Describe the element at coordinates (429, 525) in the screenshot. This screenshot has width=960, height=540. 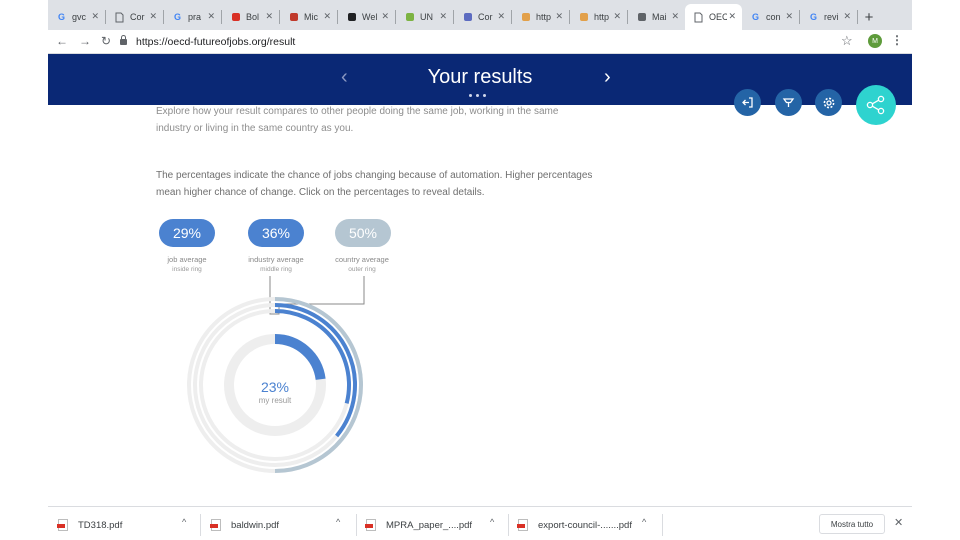
I see `download-filename: MPRA_paper_....pdf` at that location.